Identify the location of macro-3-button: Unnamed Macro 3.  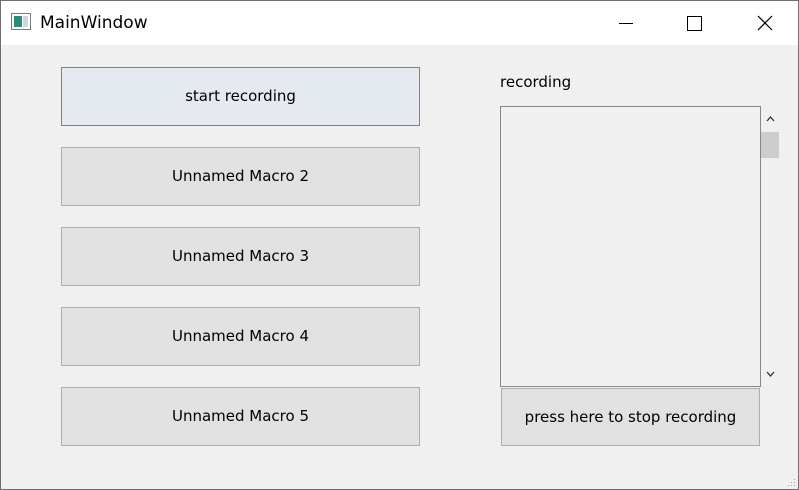
(240, 256).